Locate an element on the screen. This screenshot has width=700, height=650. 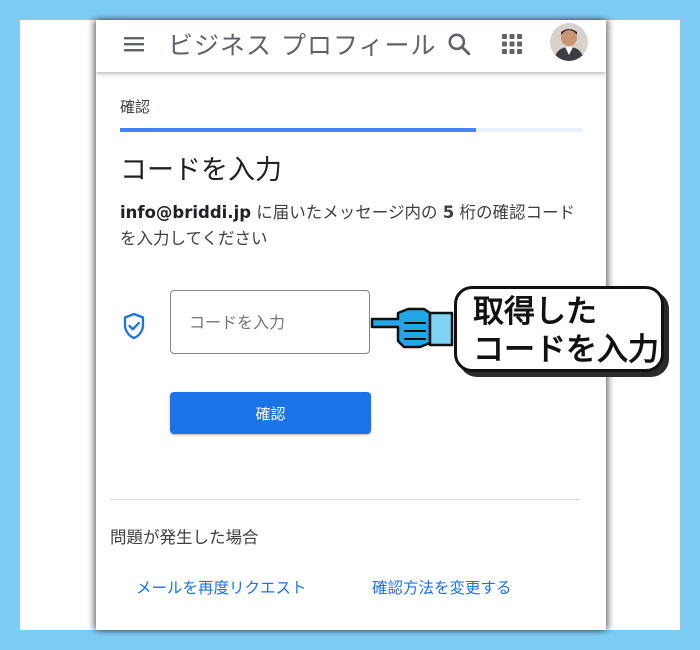
step-label: 確認 is located at coordinates (135, 107).